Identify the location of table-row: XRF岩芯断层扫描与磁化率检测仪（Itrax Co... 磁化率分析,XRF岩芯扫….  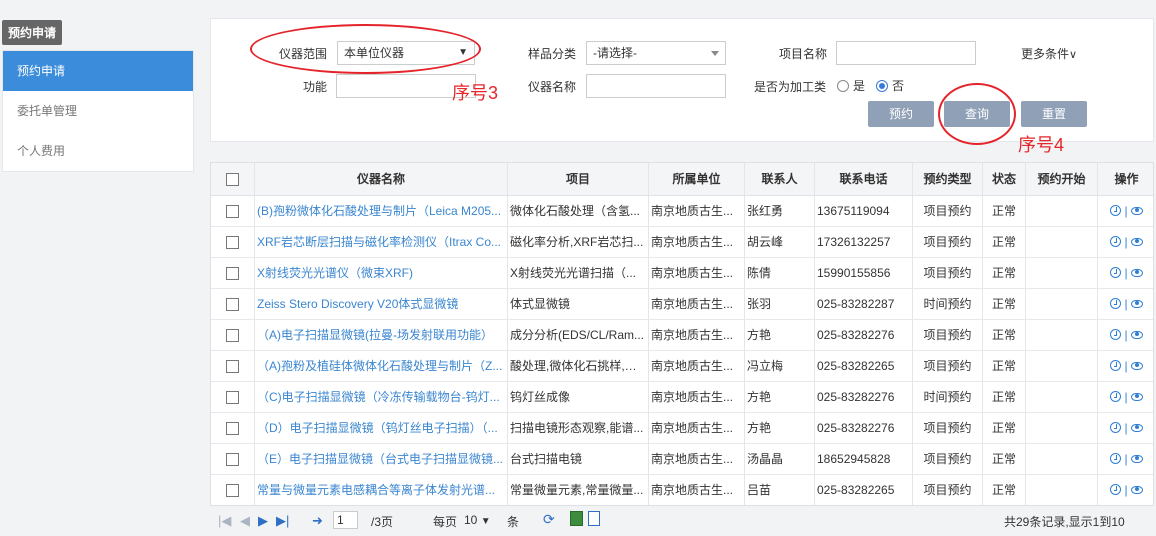
(682, 242).